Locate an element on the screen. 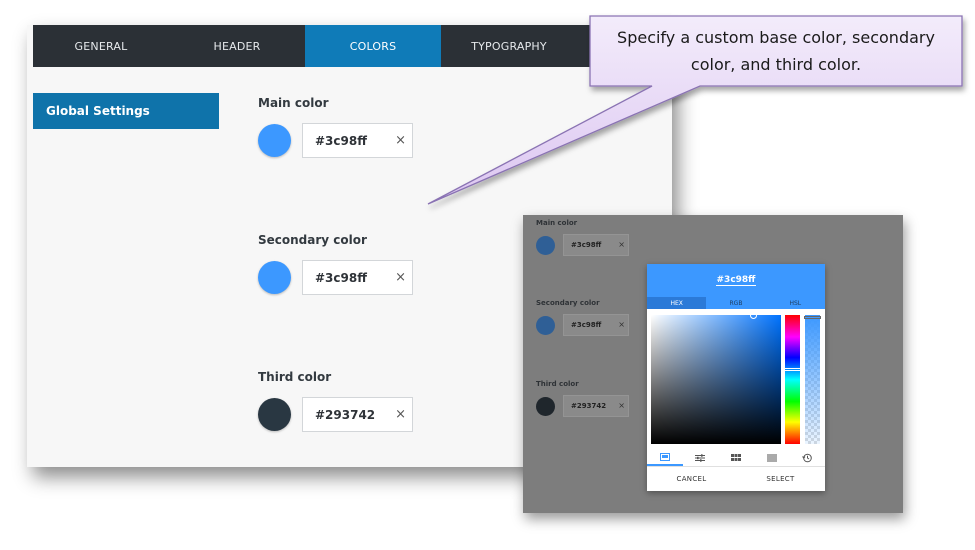 Image resolution: width=975 pixels, height=550 pixels. picker-view-tabs is located at coordinates (736, 458).